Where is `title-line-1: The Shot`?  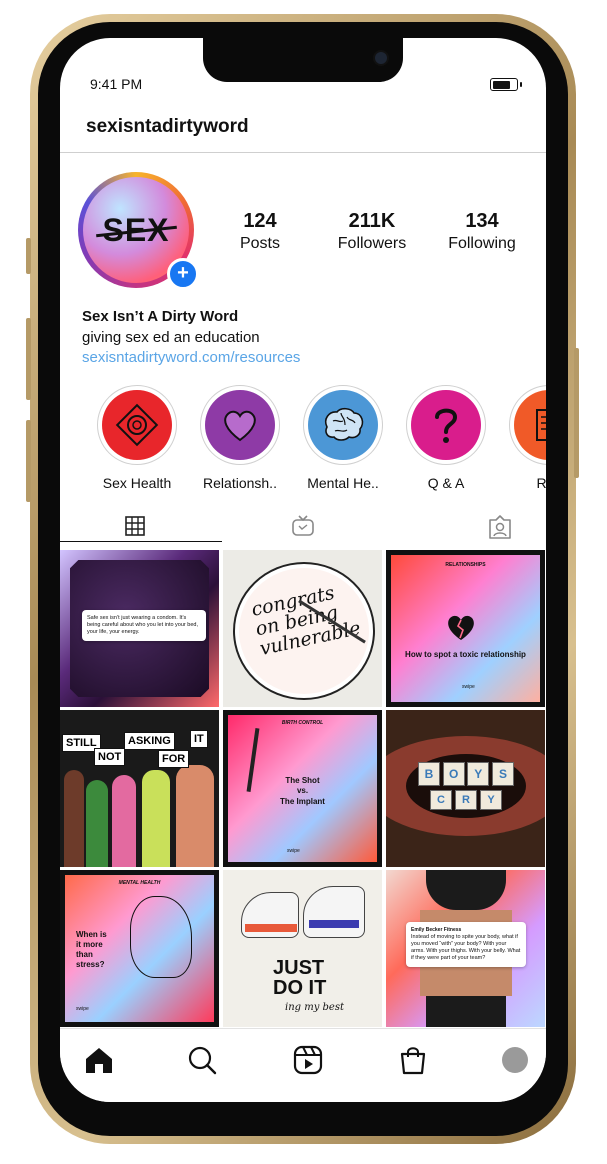
title-line-1: The Shot is located at coordinates (302, 780).